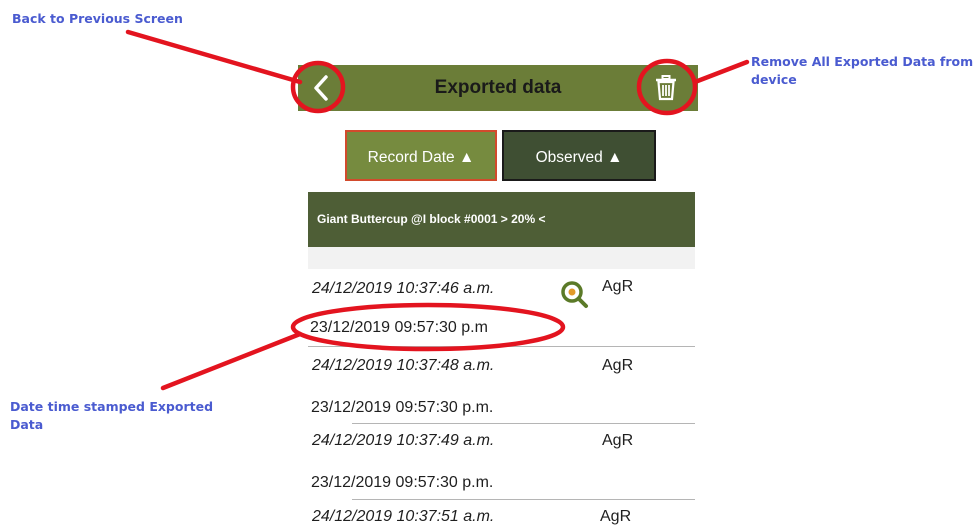 This screenshot has width=979, height=532. What do you see at coordinates (774, 79) in the screenshot?
I see `annotation-remove-line2: device` at bounding box center [774, 79].